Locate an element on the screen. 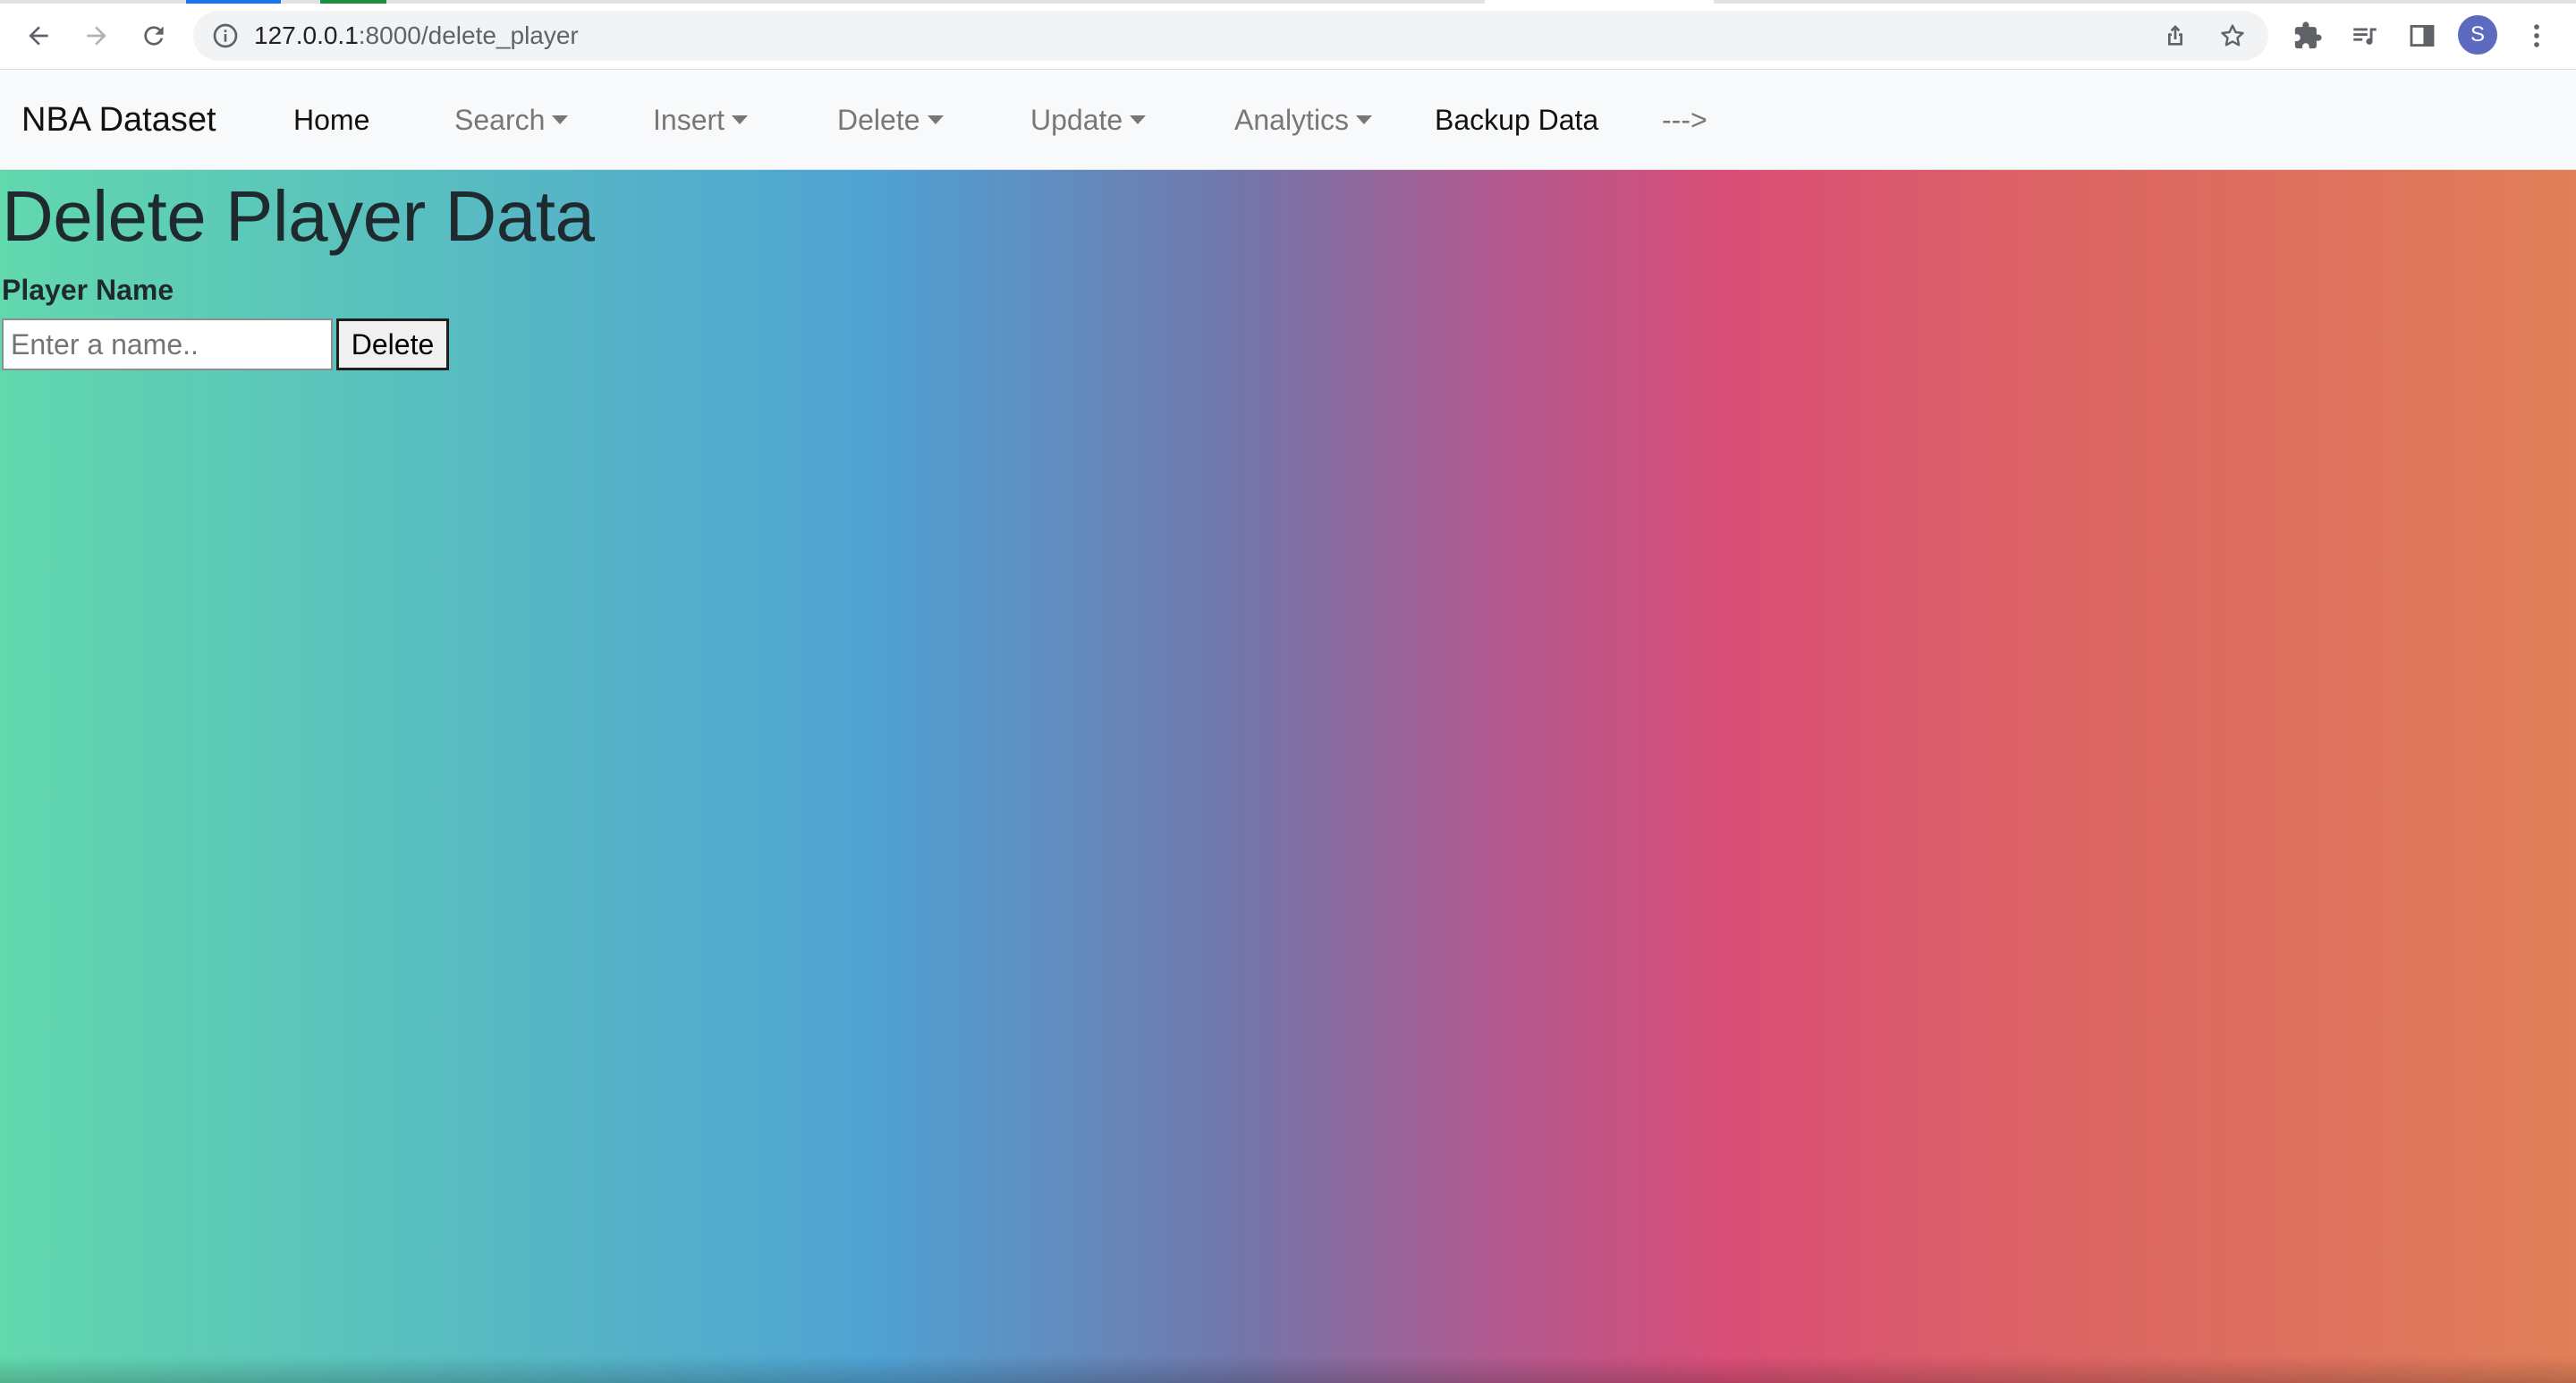 Image resolution: width=2576 pixels, height=1383 pixels. share-button is located at coordinates (2175, 36).